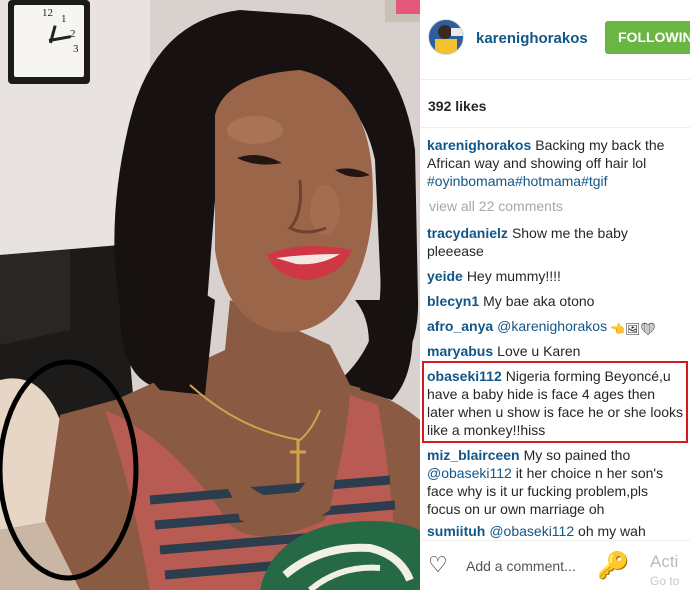  I want to click on comment-username: maryabus, so click(460, 351).